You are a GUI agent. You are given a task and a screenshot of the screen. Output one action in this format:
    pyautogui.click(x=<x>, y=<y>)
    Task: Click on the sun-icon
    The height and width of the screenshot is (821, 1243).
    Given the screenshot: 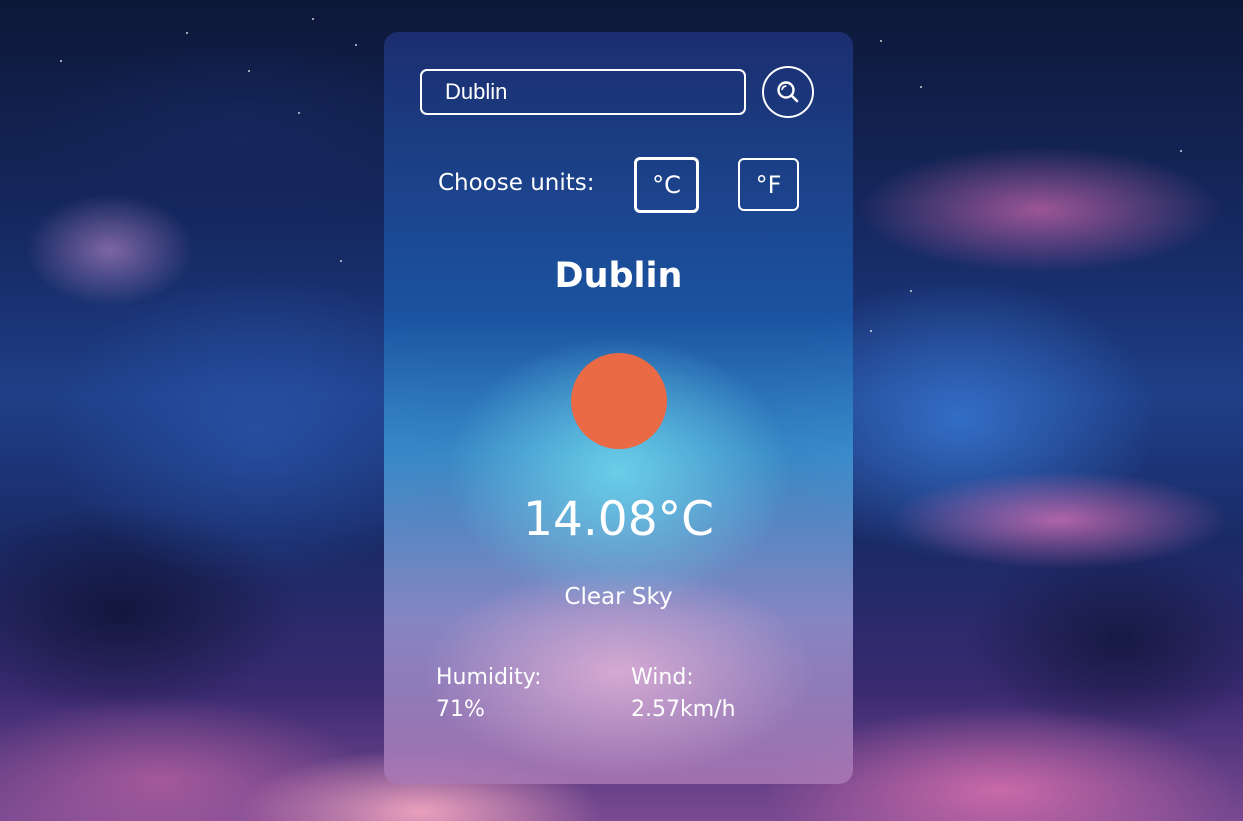 What is the action you would take?
    pyautogui.click(x=619, y=401)
    